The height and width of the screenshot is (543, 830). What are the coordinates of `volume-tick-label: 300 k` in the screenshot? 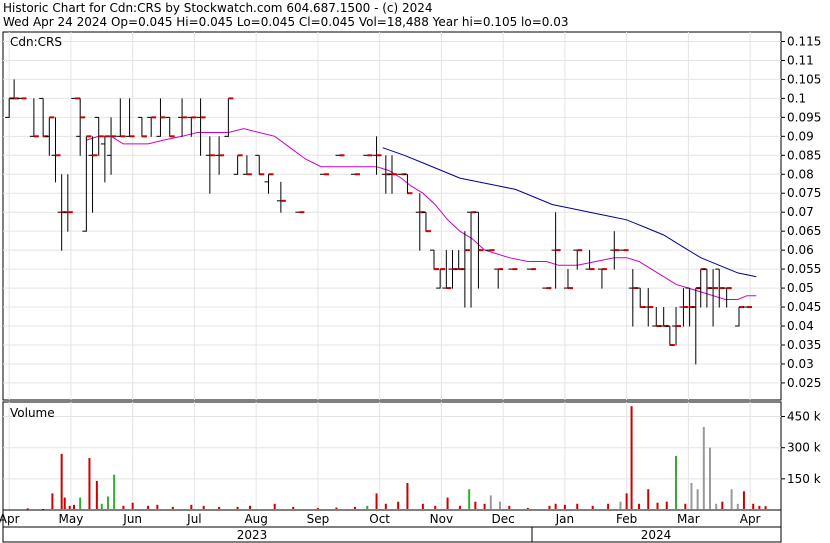 It's located at (804, 448).